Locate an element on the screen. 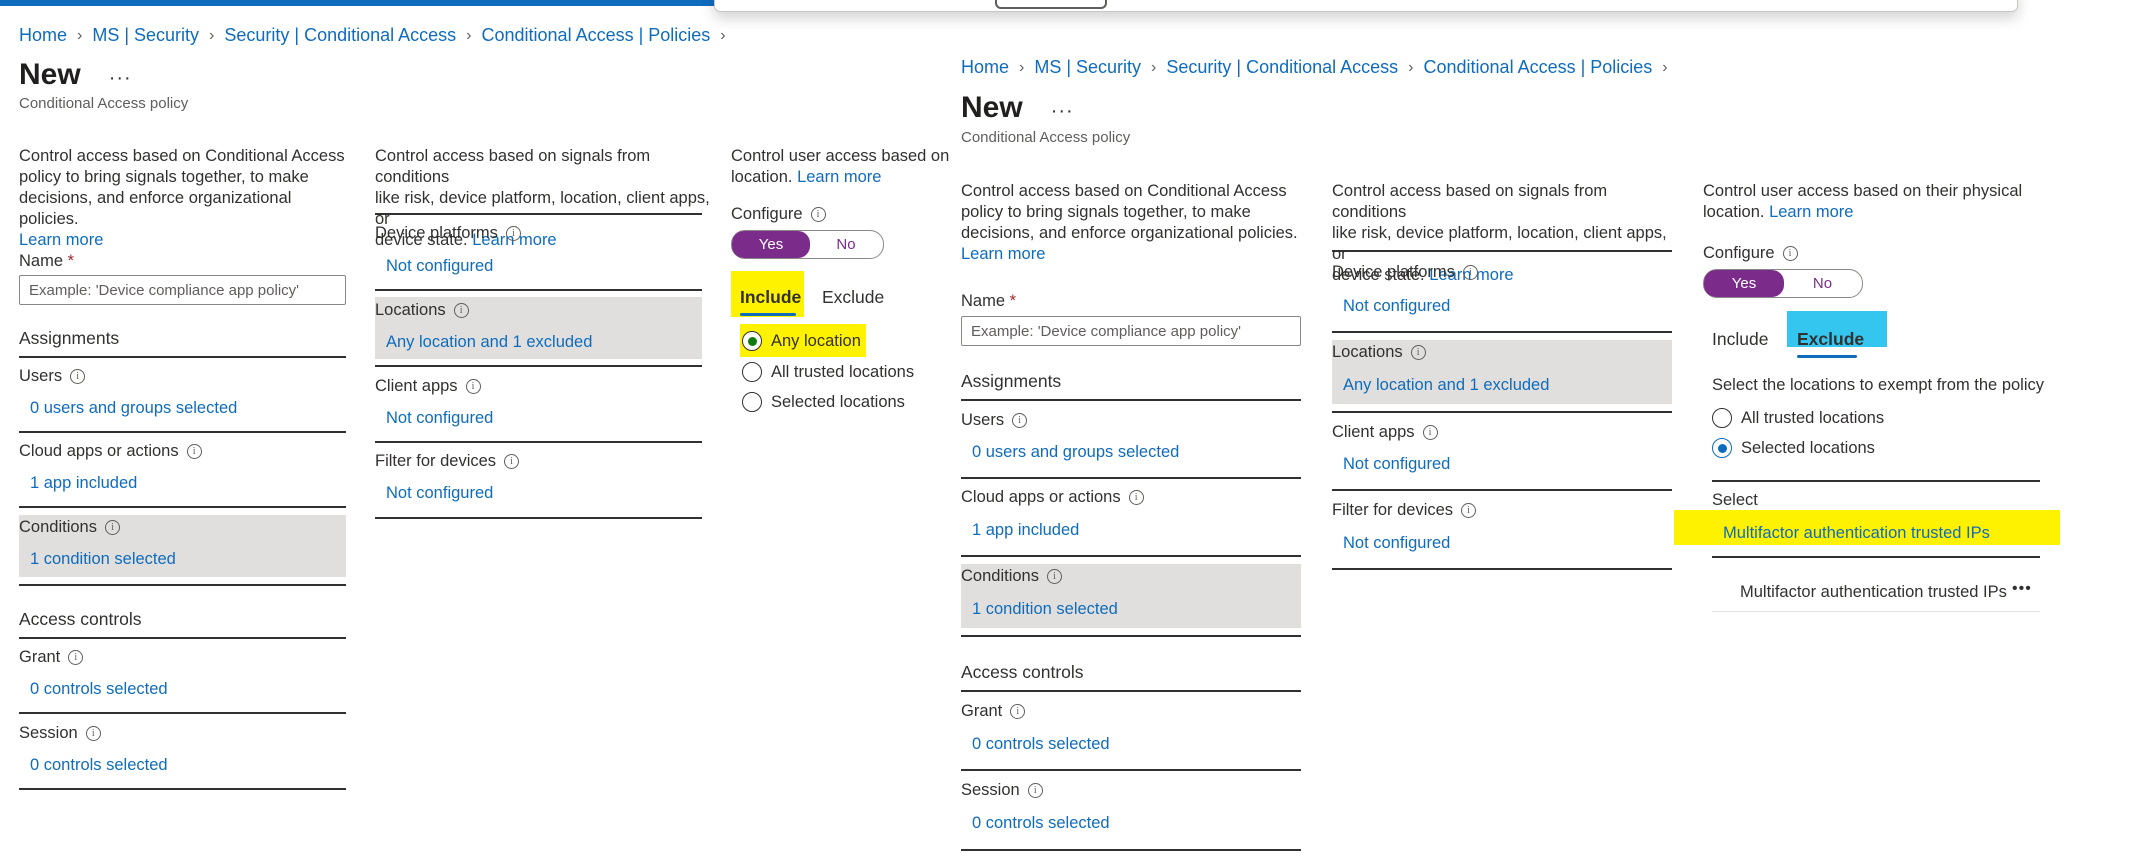 The image size is (2133, 858). radio-selected-locations-label: Selected locations is located at coordinates (838, 402).